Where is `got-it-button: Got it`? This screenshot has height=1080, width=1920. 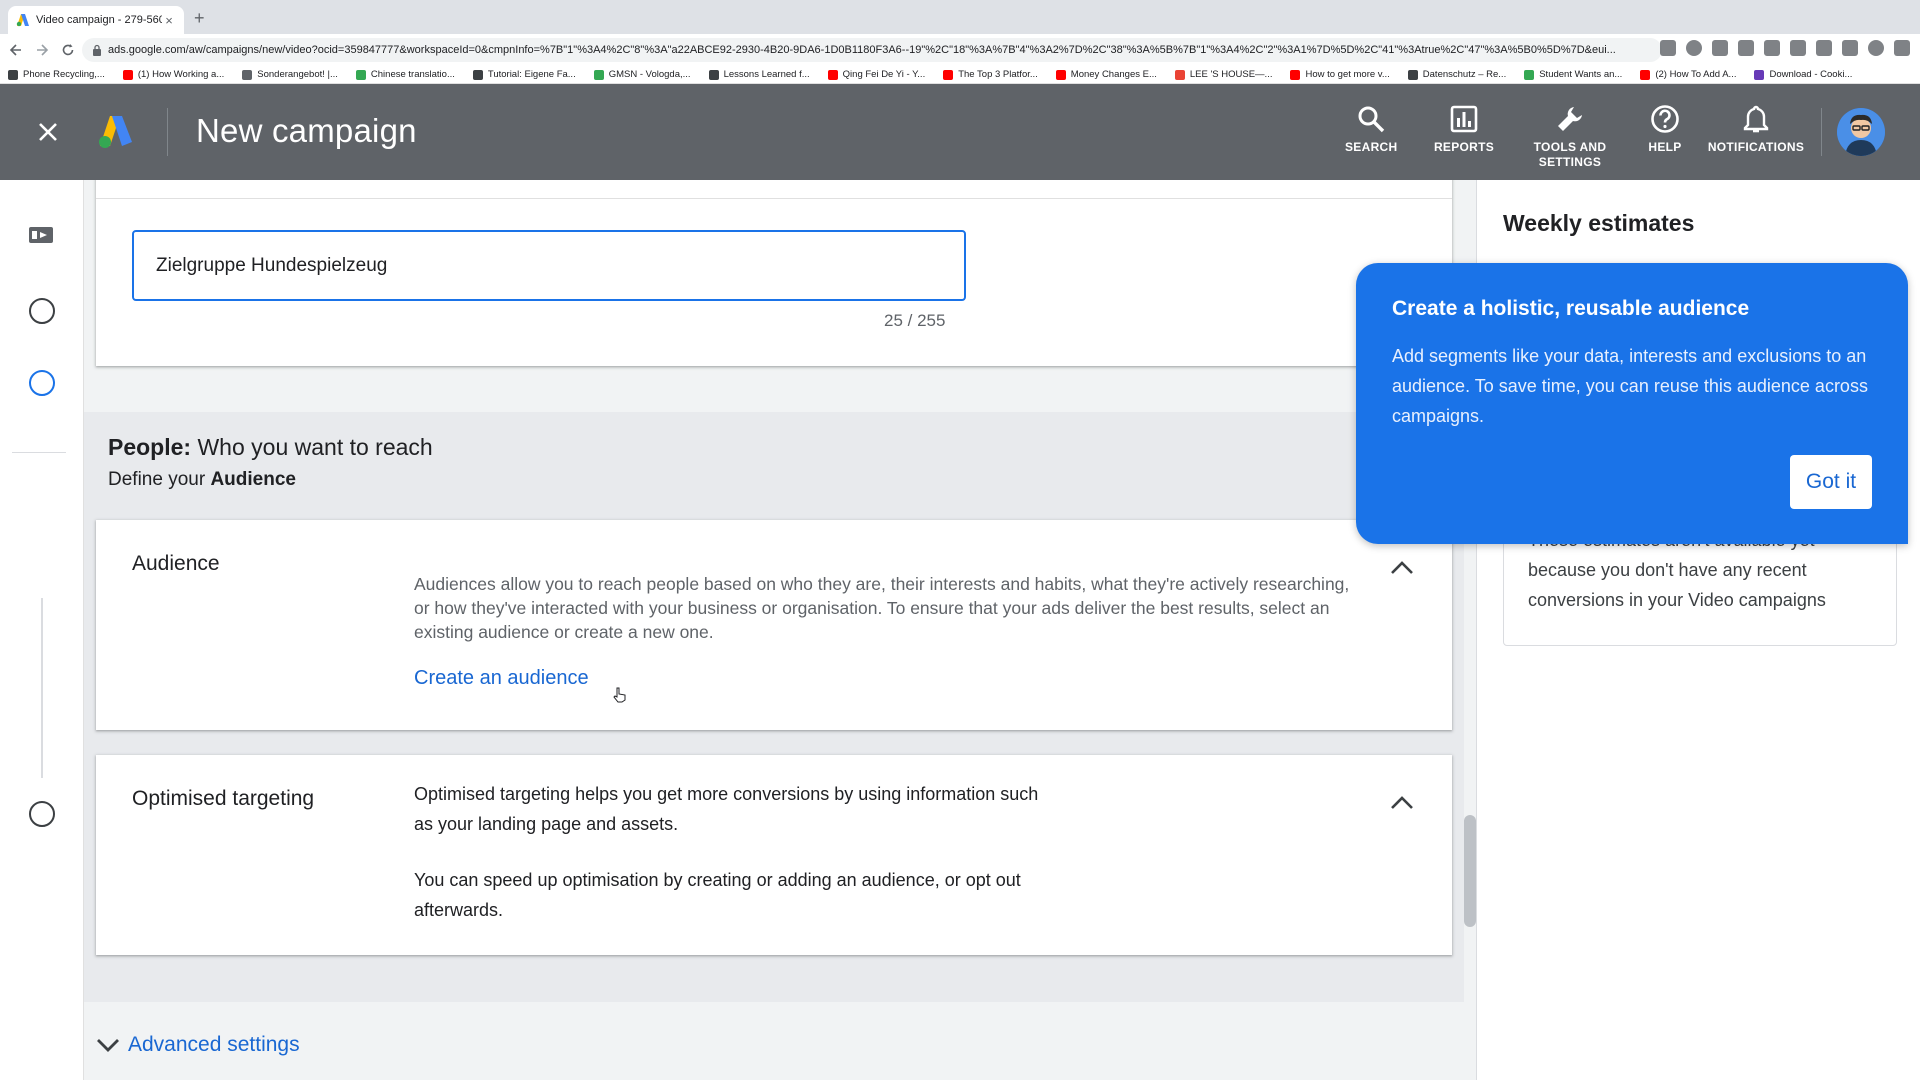
got-it-button: Got it is located at coordinates (1831, 482).